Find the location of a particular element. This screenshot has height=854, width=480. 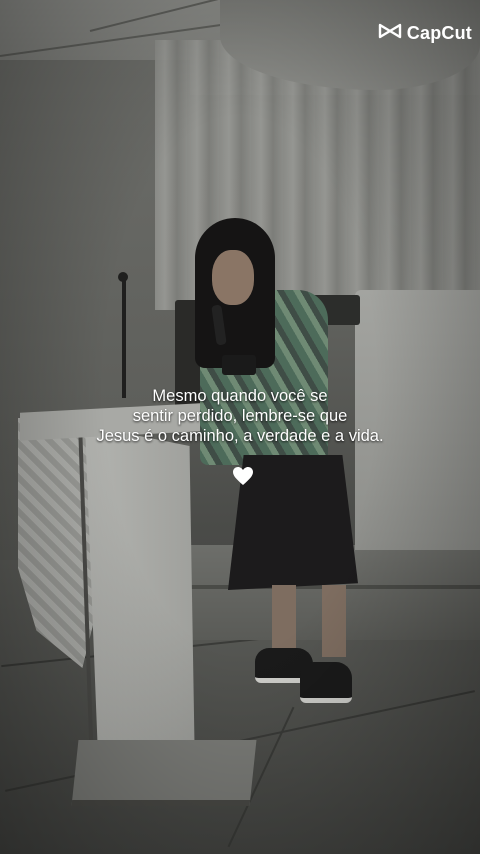

caption-line: Mesmo quando você se is located at coordinates (240, 396).